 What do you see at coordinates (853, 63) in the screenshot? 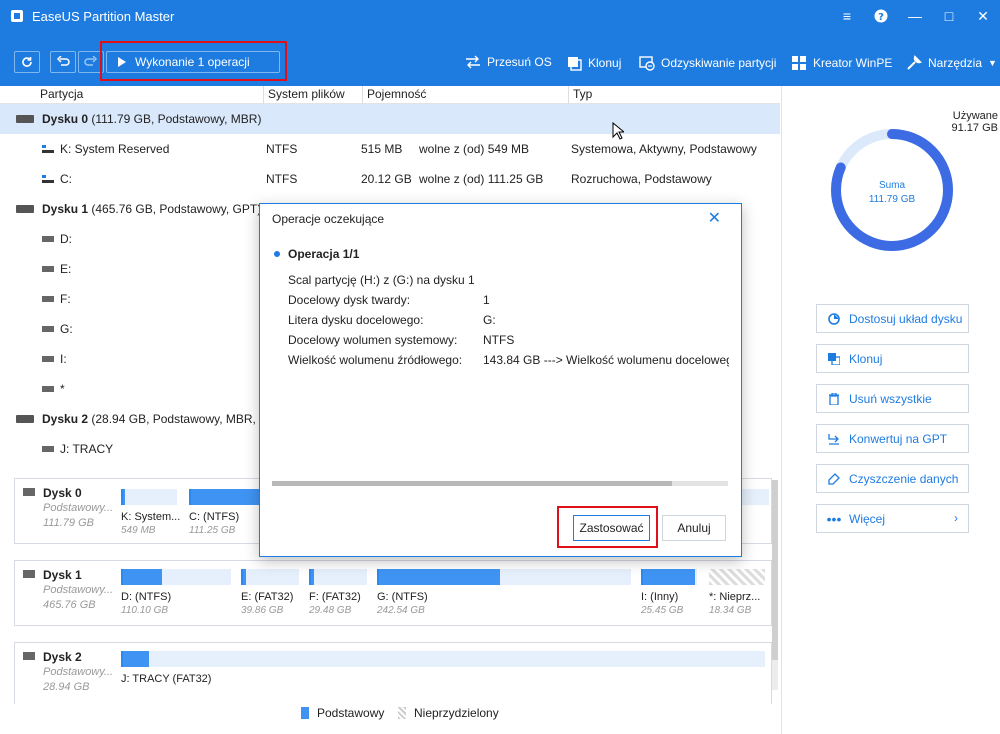
I see `winpe-label: Kreator WinPE` at bounding box center [853, 63].